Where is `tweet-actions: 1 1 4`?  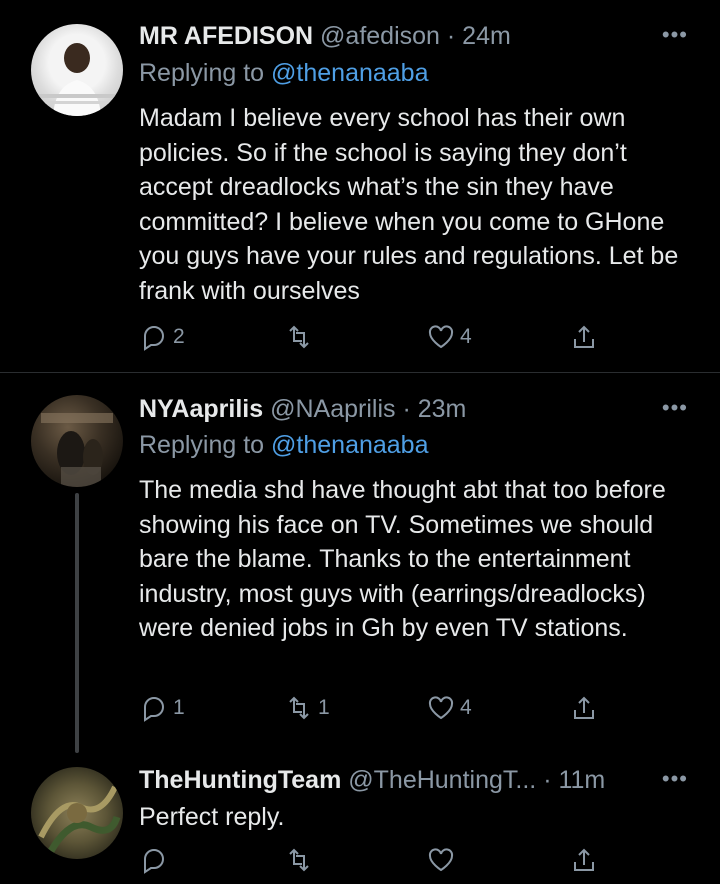
tweet-actions: 1 1 4 is located at coordinates (374, 710).